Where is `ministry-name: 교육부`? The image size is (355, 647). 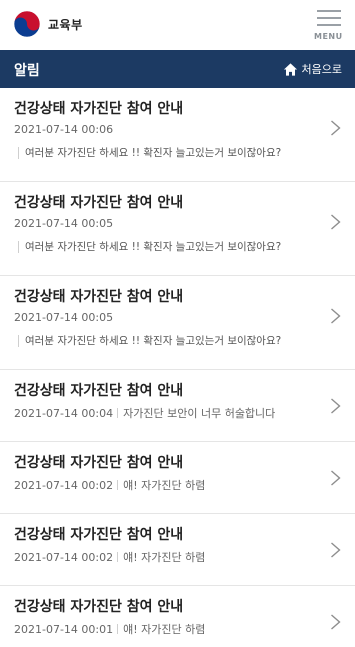
ministry-name: 교육부 is located at coordinates (65, 24).